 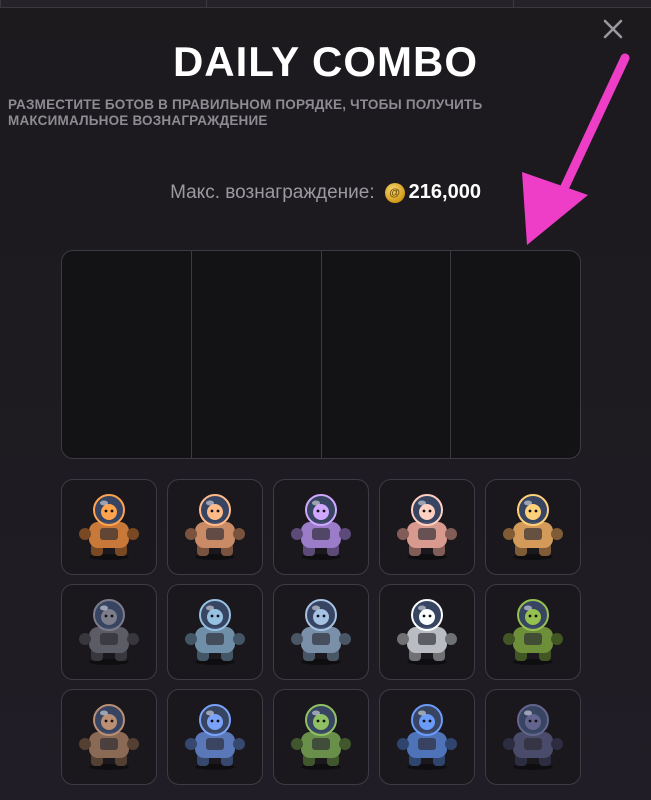 I want to click on astronaut-bot-orange-icon, so click(x=109, y=527).